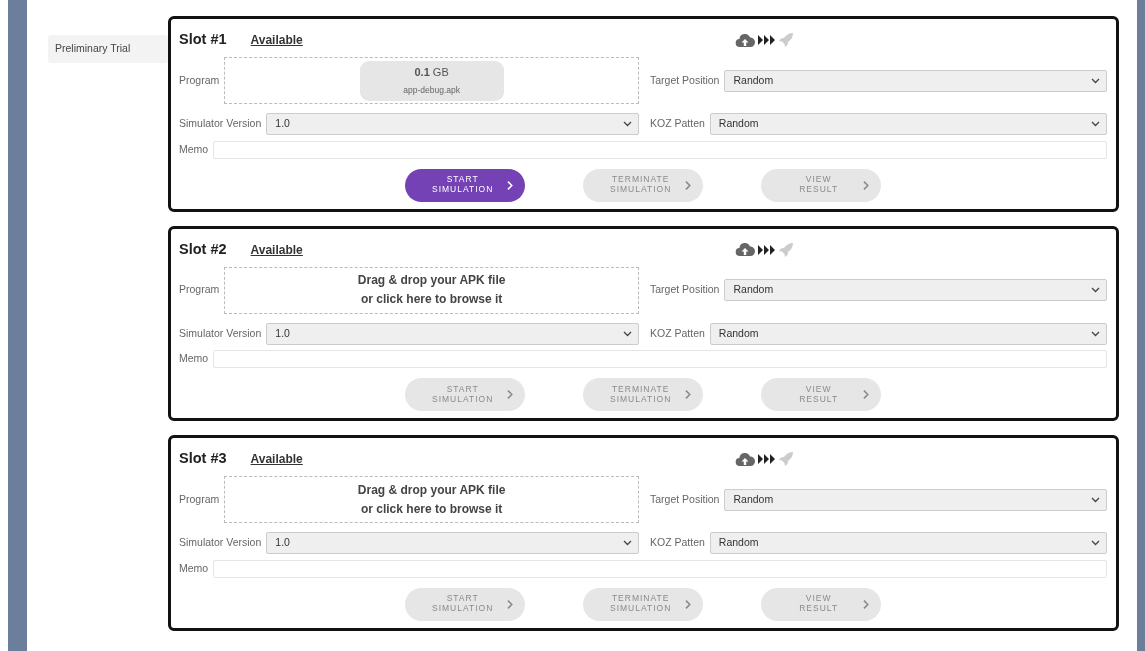 This screenshot has height=651, width=1145. Describe the element at coordinates (203, 459) in the screenshot. I see `slot-title: Slot #3` at that location.